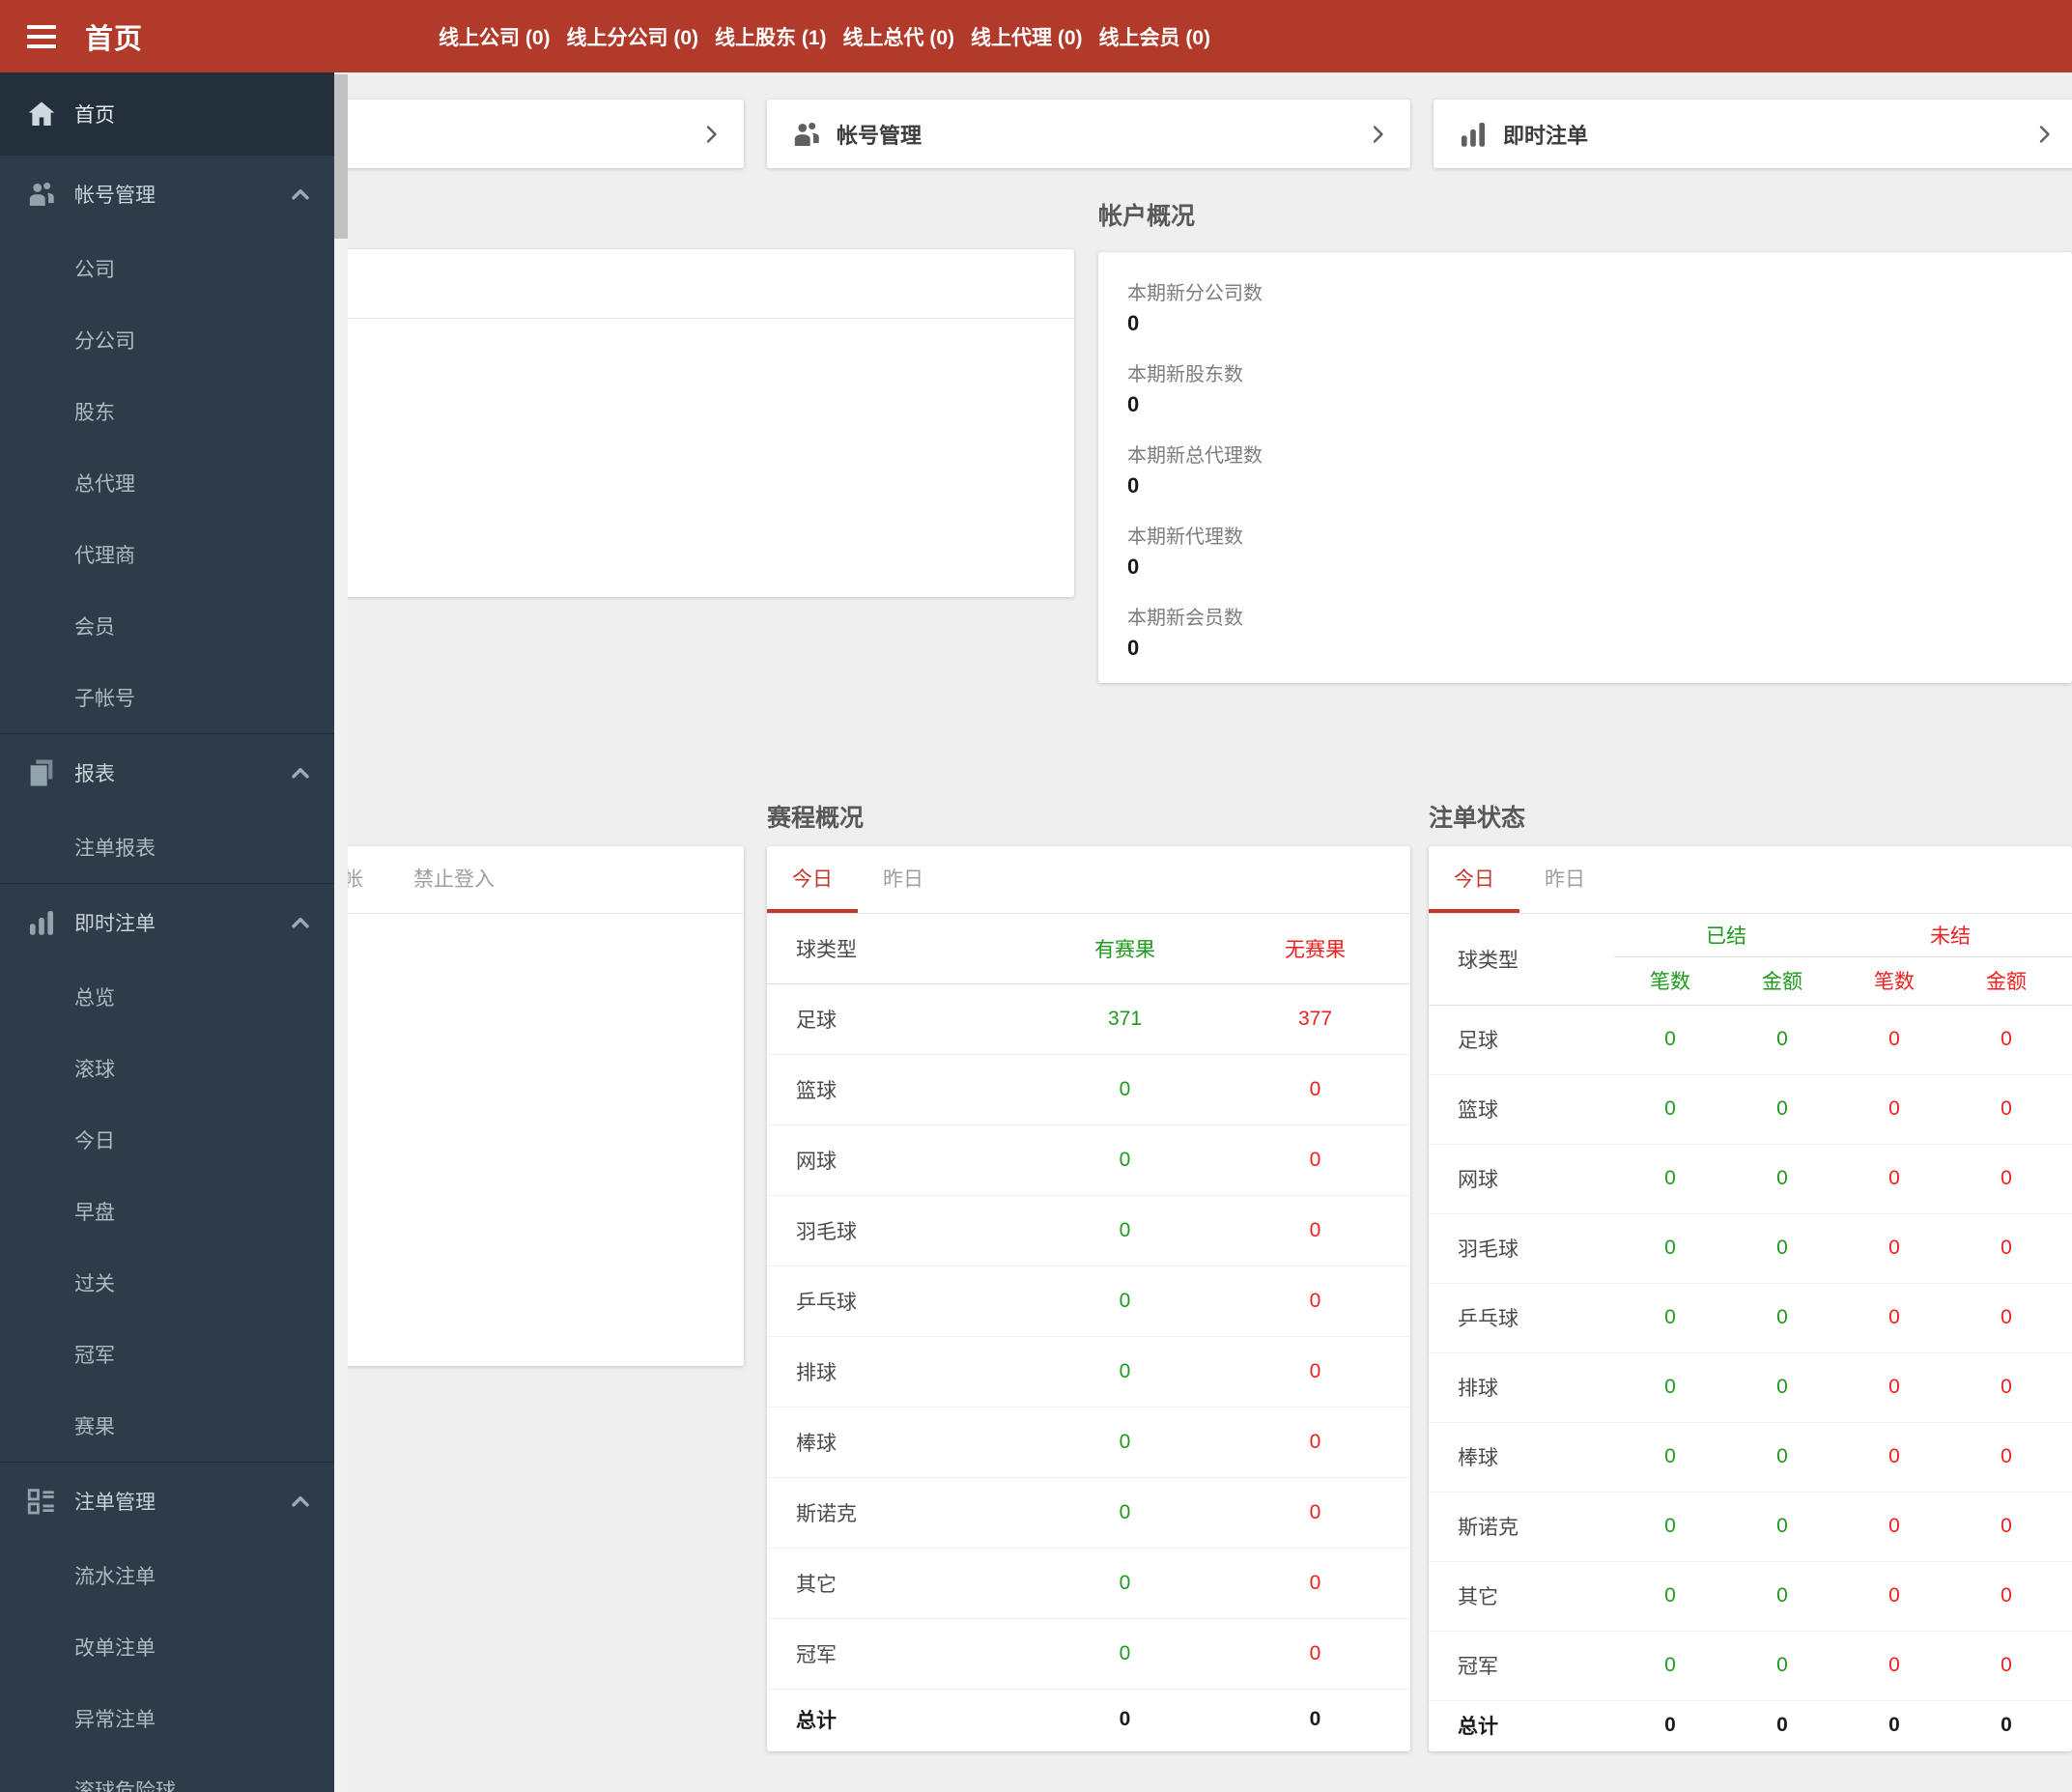 This screenshot has width=2072, height=1792. Describe the element at coordinates (167, 997) in the screenshot. I see `sidebar-subitem: 总览` at that location.